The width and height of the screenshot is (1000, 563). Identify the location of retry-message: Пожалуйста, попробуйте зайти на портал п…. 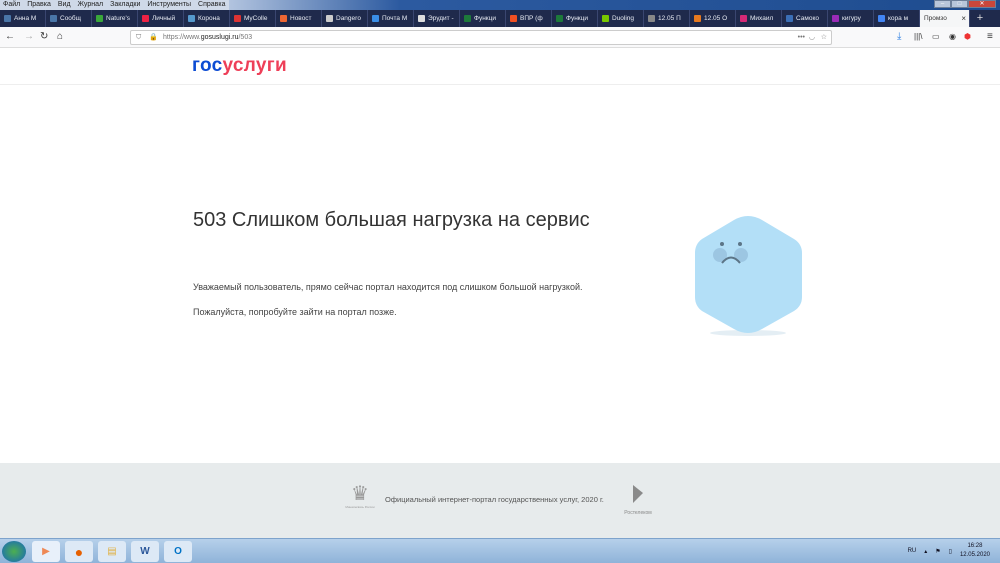
(295, 312).